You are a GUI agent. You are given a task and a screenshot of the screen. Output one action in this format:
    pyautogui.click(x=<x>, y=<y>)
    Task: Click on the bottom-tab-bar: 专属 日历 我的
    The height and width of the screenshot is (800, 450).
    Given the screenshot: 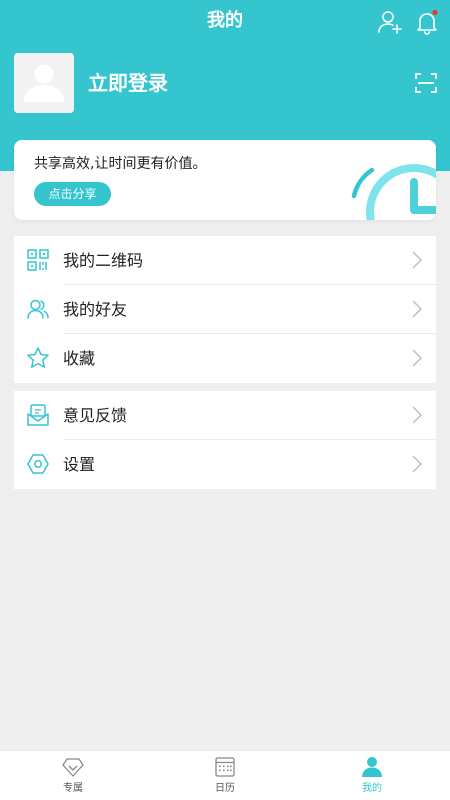 What is the action you would take?
    pyautogui.click(x=225, y=775)
    